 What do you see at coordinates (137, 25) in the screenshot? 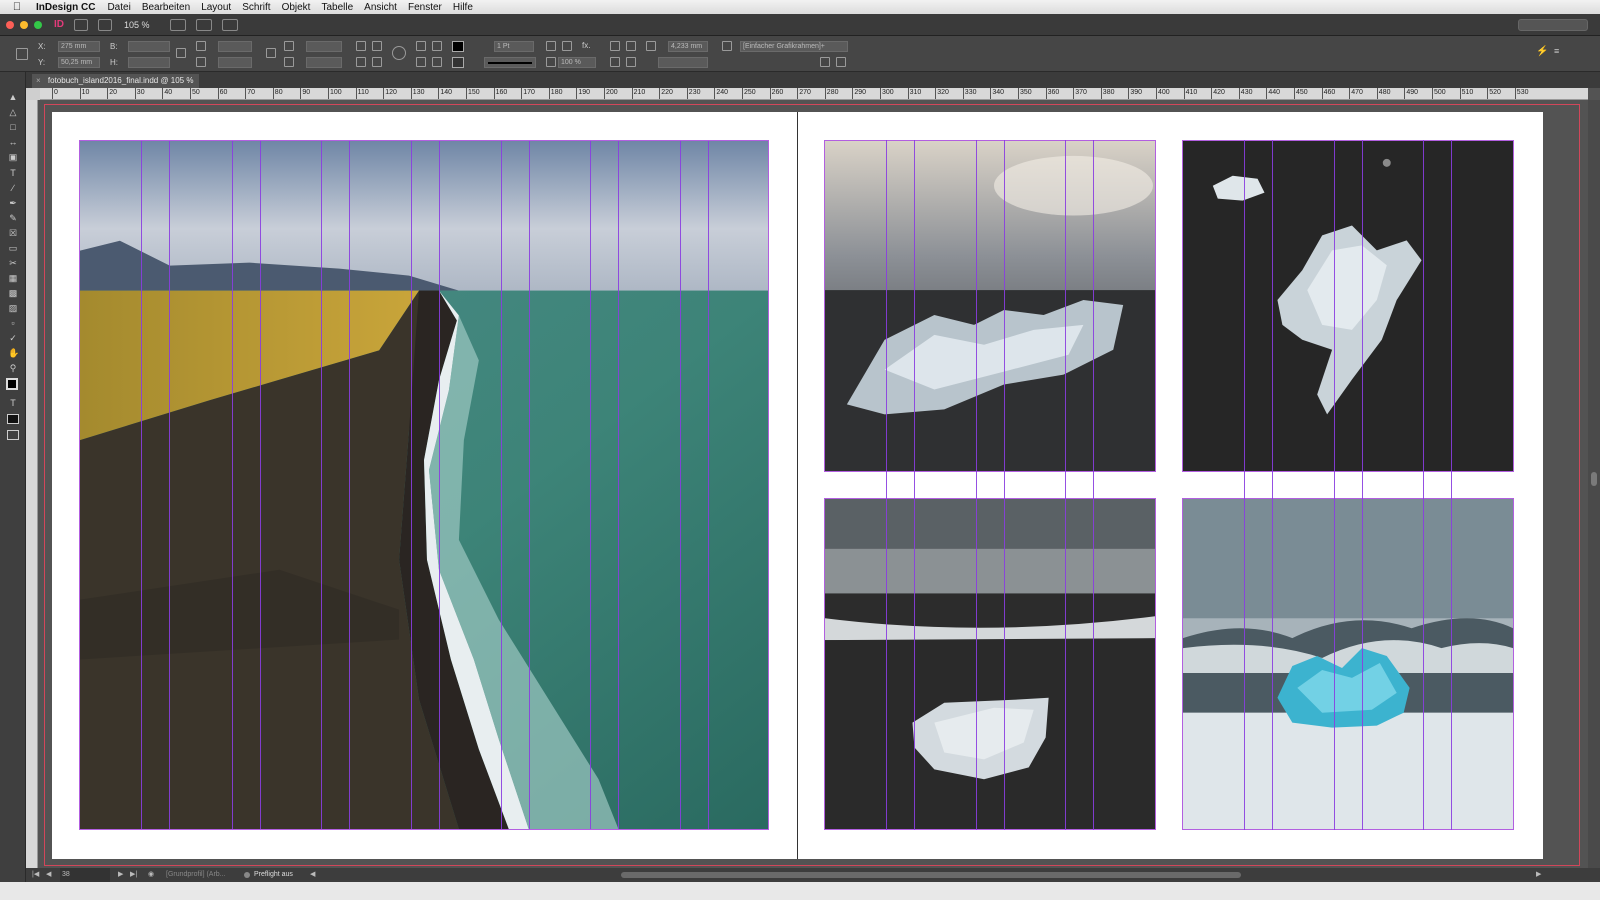
I see `zoom-level-dropdown: 105 %` at bounding box center [137, 25].